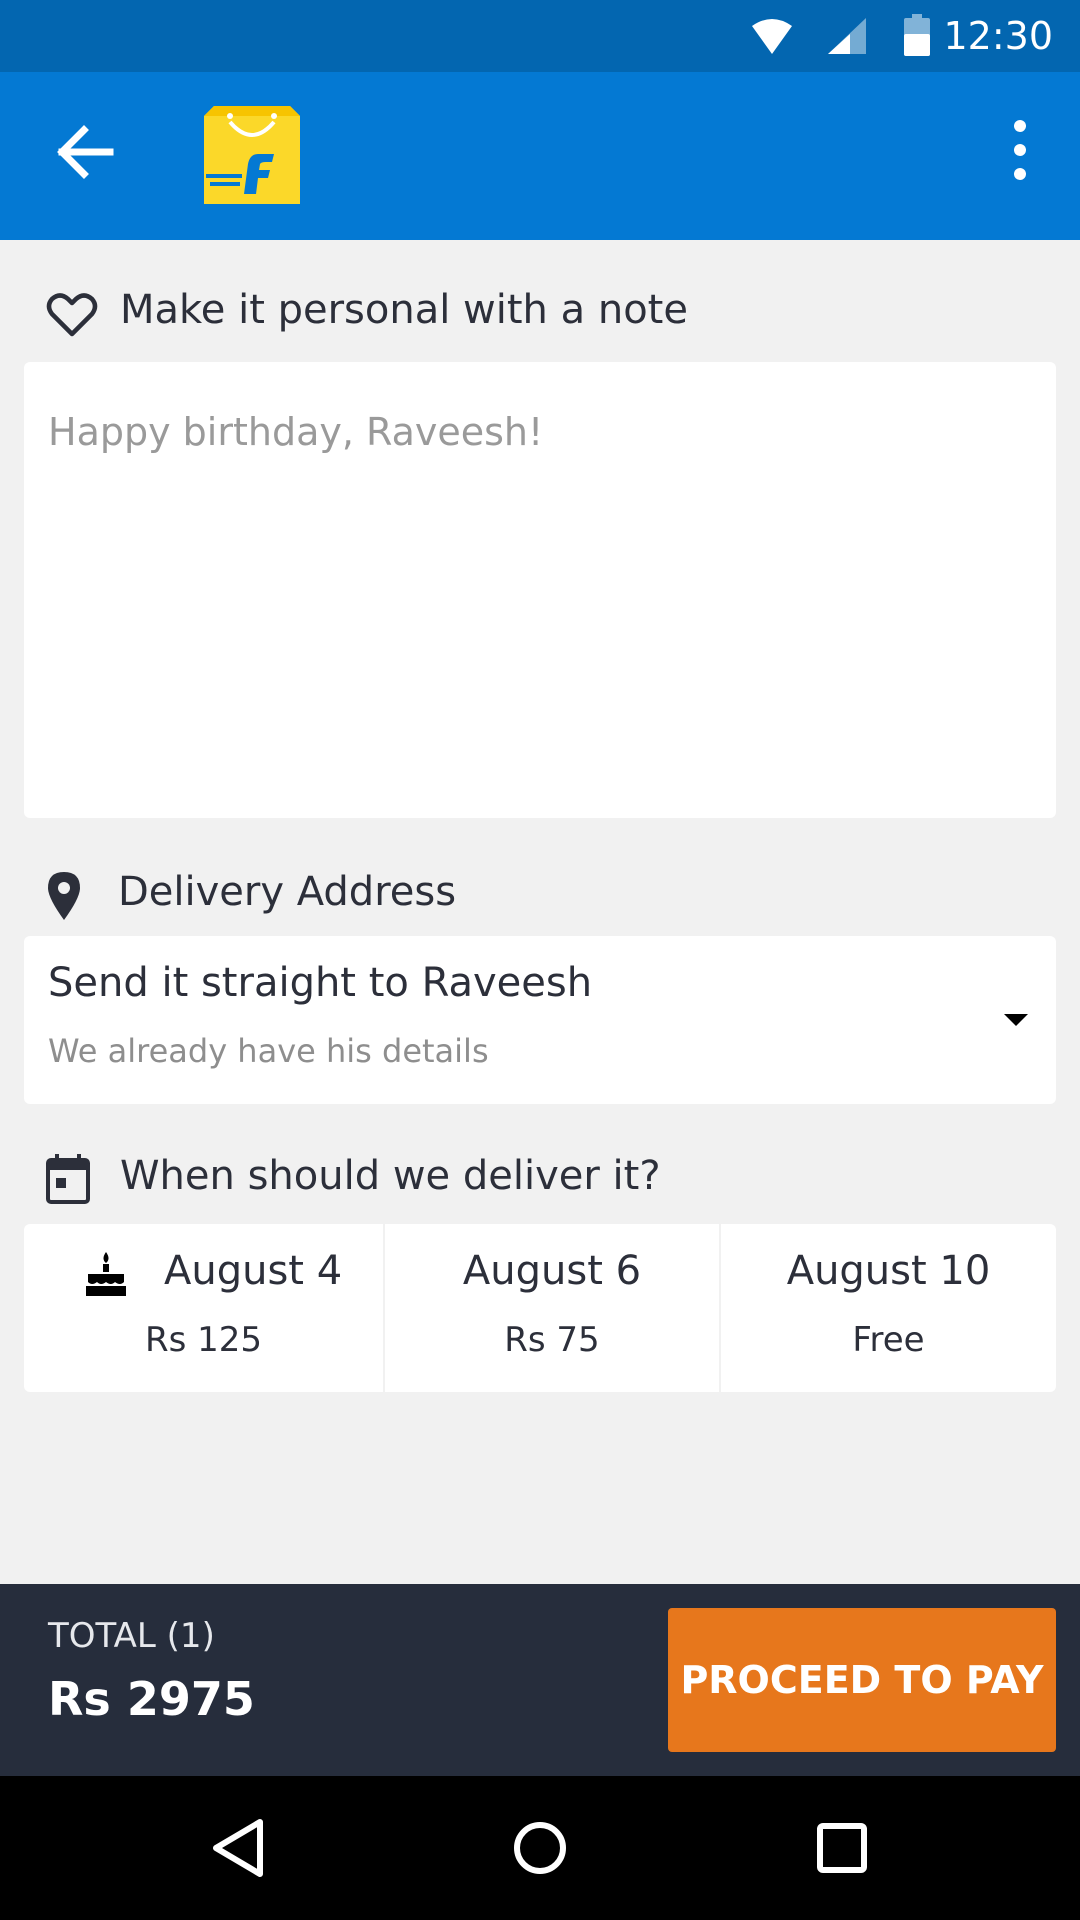  Describe the element at coordinates (131, 1636) in the screenshot. I see `total-label: TOTAL (1)` at that location.